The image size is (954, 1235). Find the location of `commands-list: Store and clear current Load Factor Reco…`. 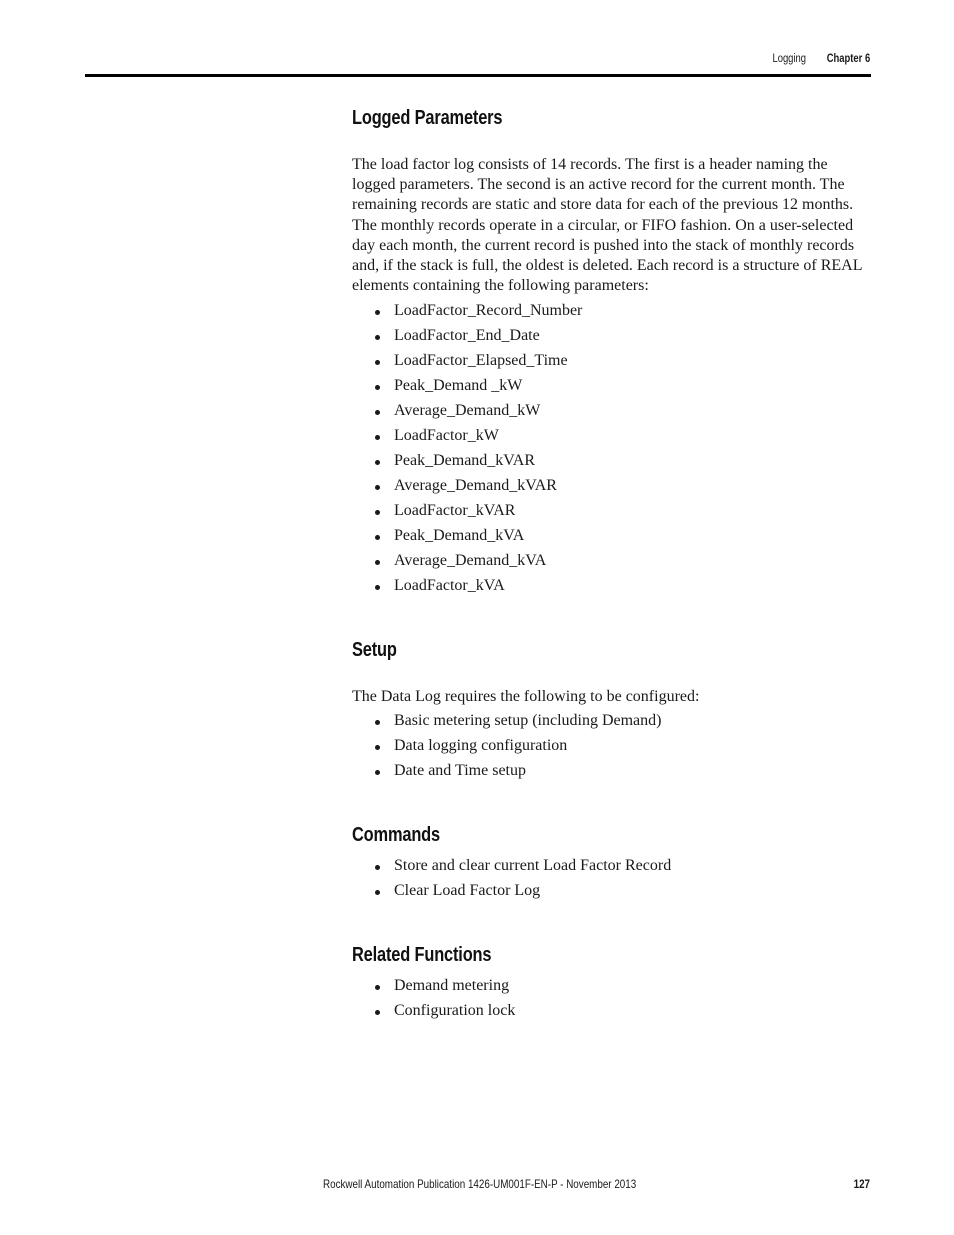

commands-list: Store and clear current Load Factor Reco… is located at coordinates (511, 881).